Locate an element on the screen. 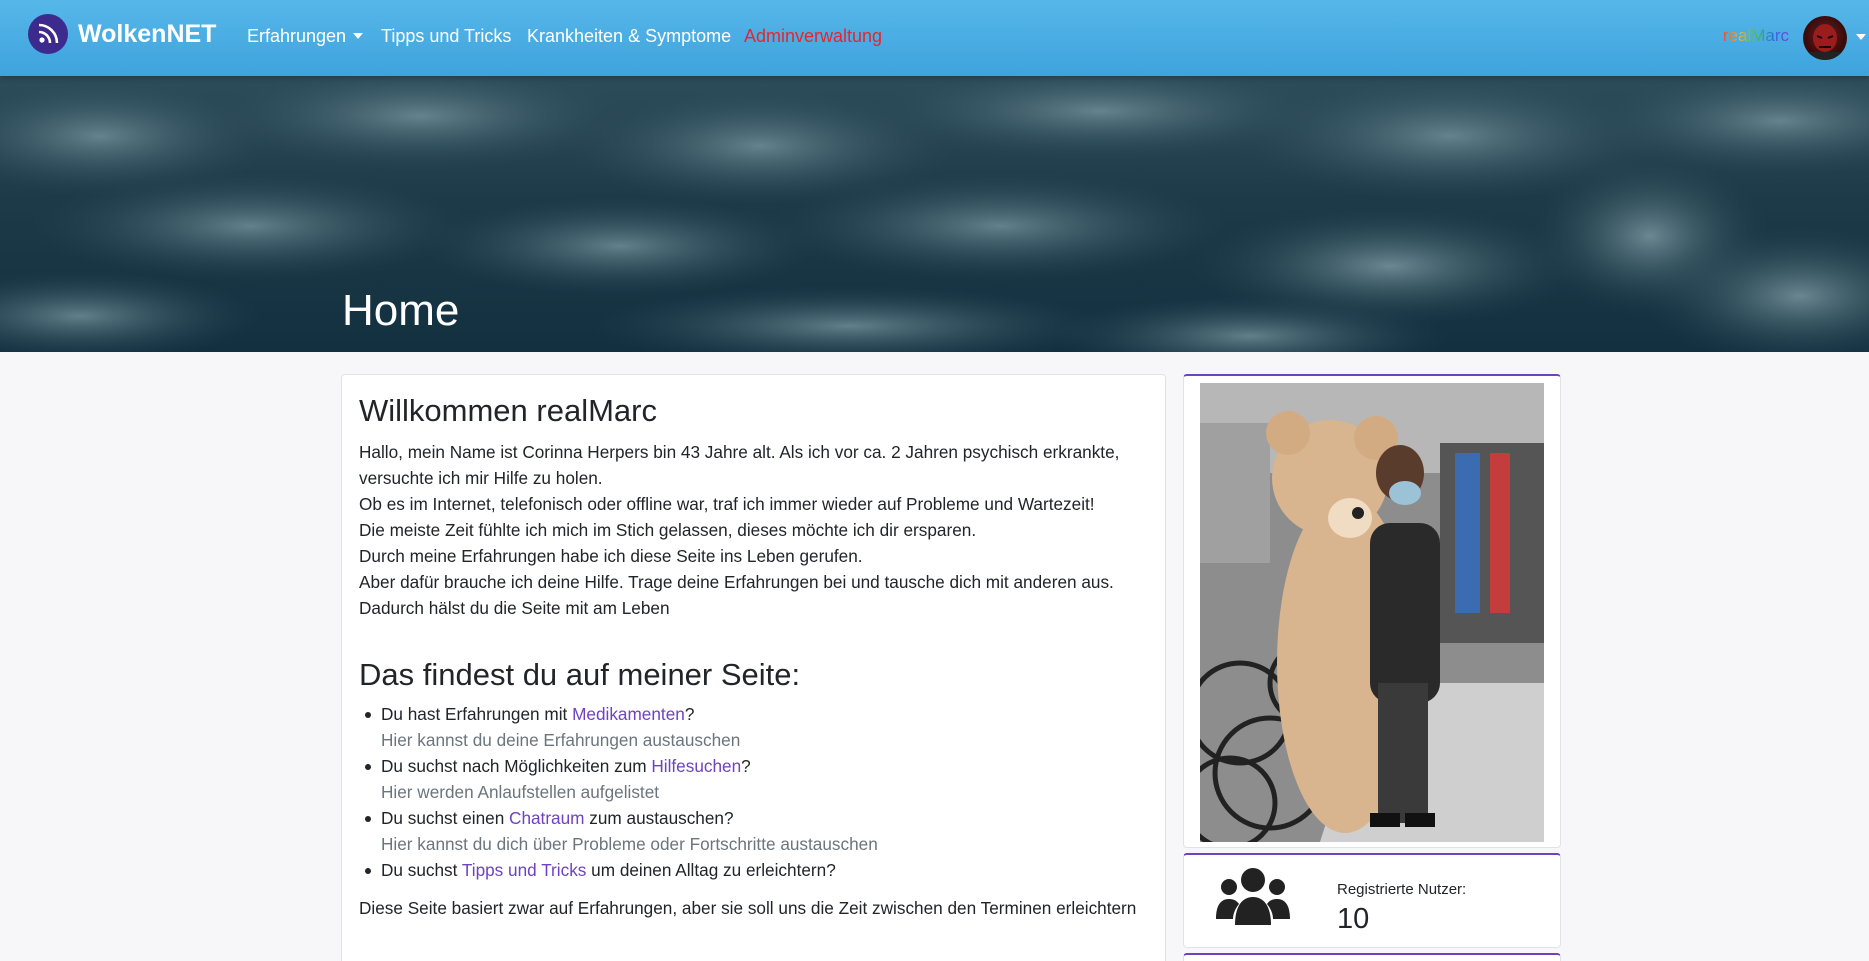 The image size is (1869, 961). photo-card is located at coordinates (1372, 611).